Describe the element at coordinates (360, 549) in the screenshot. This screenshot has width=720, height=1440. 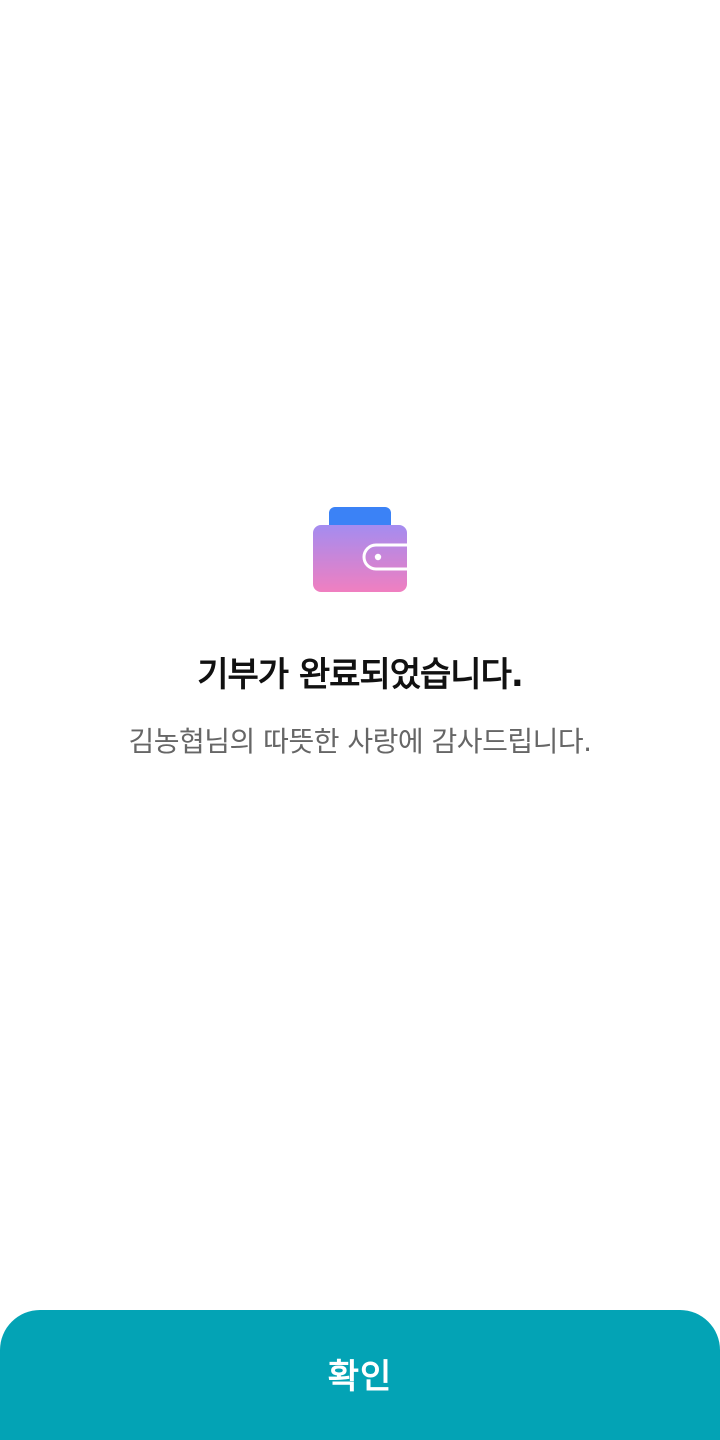
I see `wallet-icon` at that location.